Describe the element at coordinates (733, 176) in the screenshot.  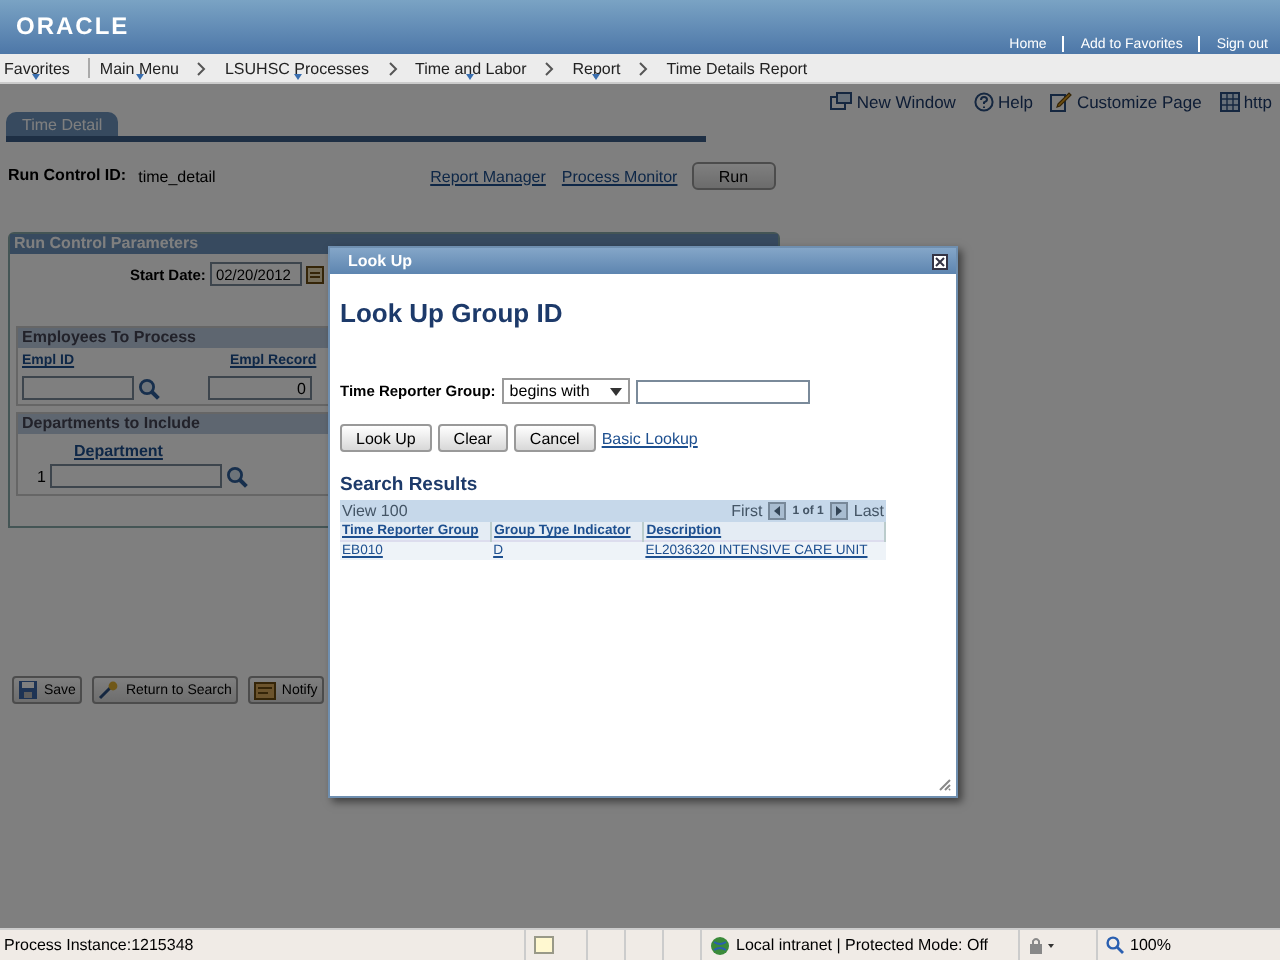
I see `run-button: Run` at that location.